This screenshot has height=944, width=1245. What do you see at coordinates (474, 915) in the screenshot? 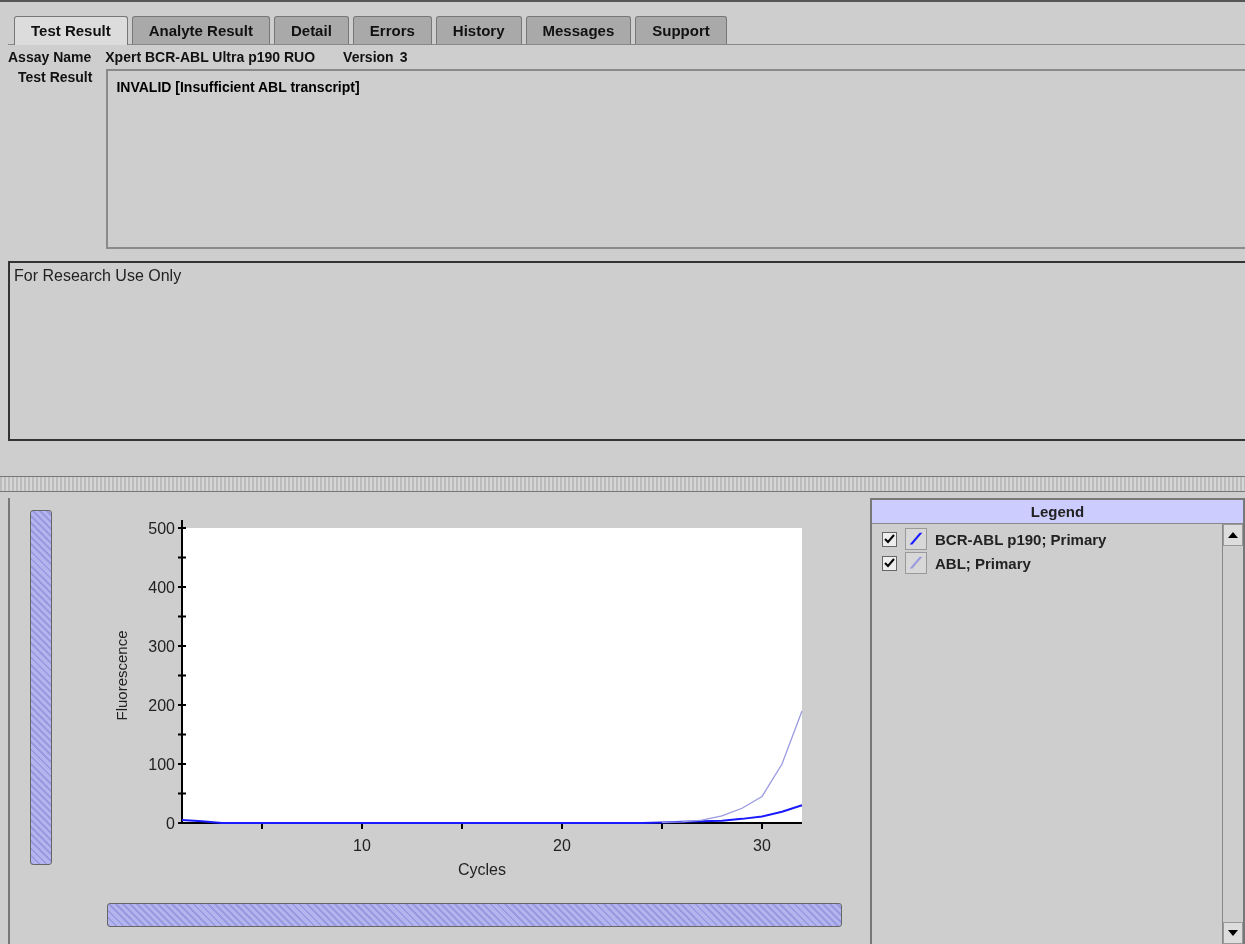
I see `horizontal-range-scrollbar` at bounding box center [474, 915].